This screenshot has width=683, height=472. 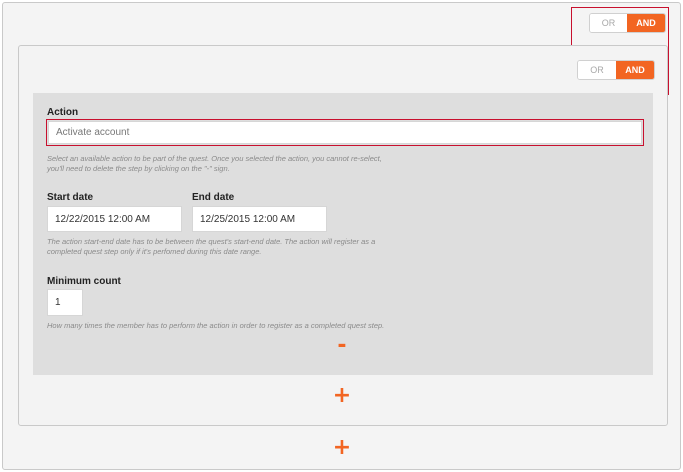 I want to click on outer-or-and-toggle: OR AND, so click(x=627, y=23).